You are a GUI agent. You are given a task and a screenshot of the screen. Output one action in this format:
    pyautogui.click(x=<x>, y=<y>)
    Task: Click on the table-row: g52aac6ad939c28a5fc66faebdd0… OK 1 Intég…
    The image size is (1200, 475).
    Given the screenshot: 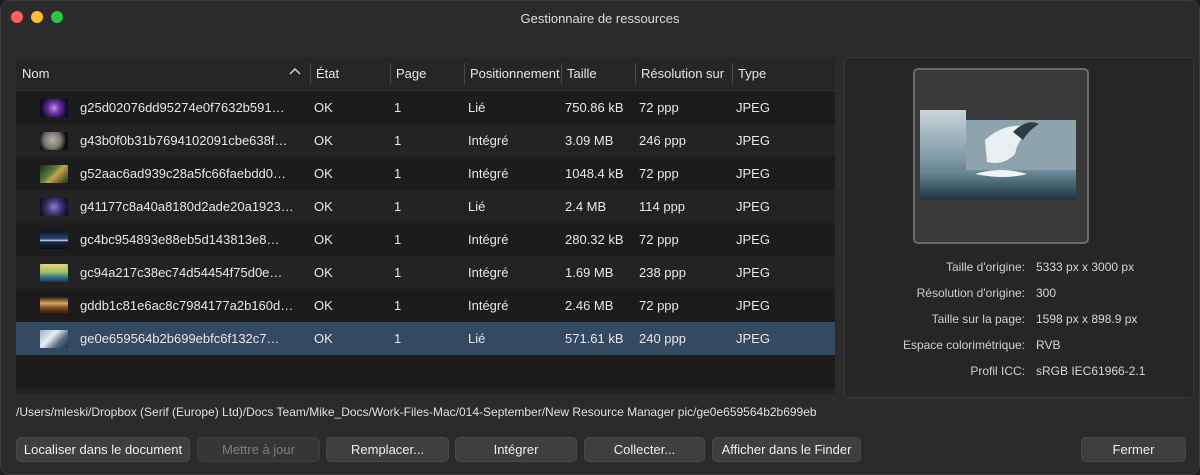 What is the action you would take?
    pyautogui.click(x=425, y=173)
    